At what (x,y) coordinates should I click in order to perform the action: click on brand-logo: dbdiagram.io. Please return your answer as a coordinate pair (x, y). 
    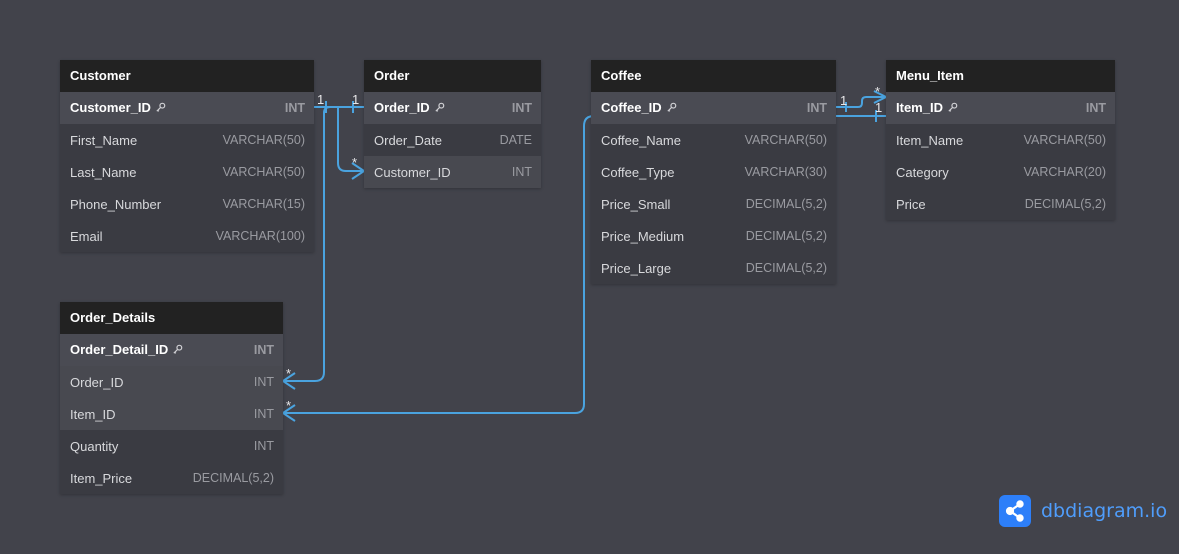
    Looking at the image, I should click on (1083, 511).